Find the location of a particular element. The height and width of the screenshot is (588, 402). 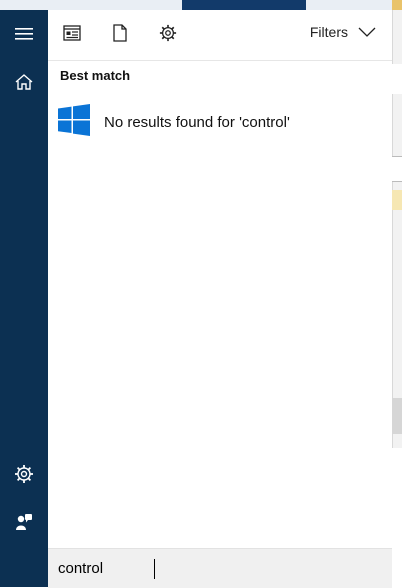

user-feedback-icon is located at coordinates (24, 524).